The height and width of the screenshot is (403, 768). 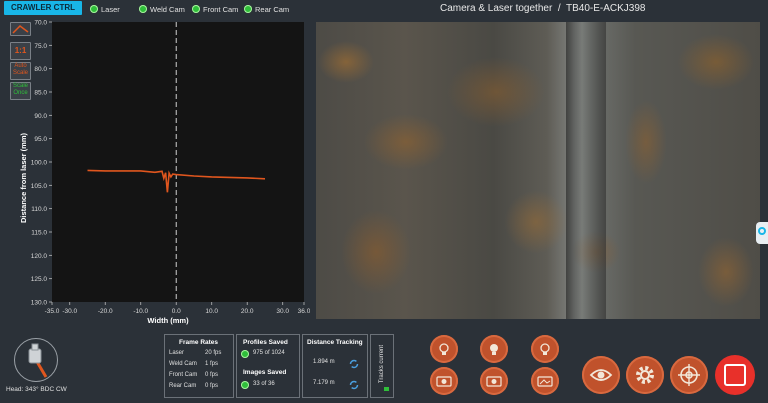 I want to click on images-status-icon, so click(x=245, y=385).